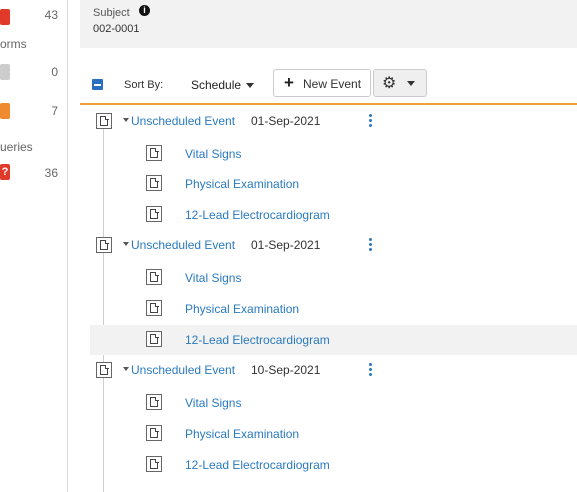  Describe the element at coordinates (116, 29) in the screenshot. I see `subject-id: 002-0001` at that location.